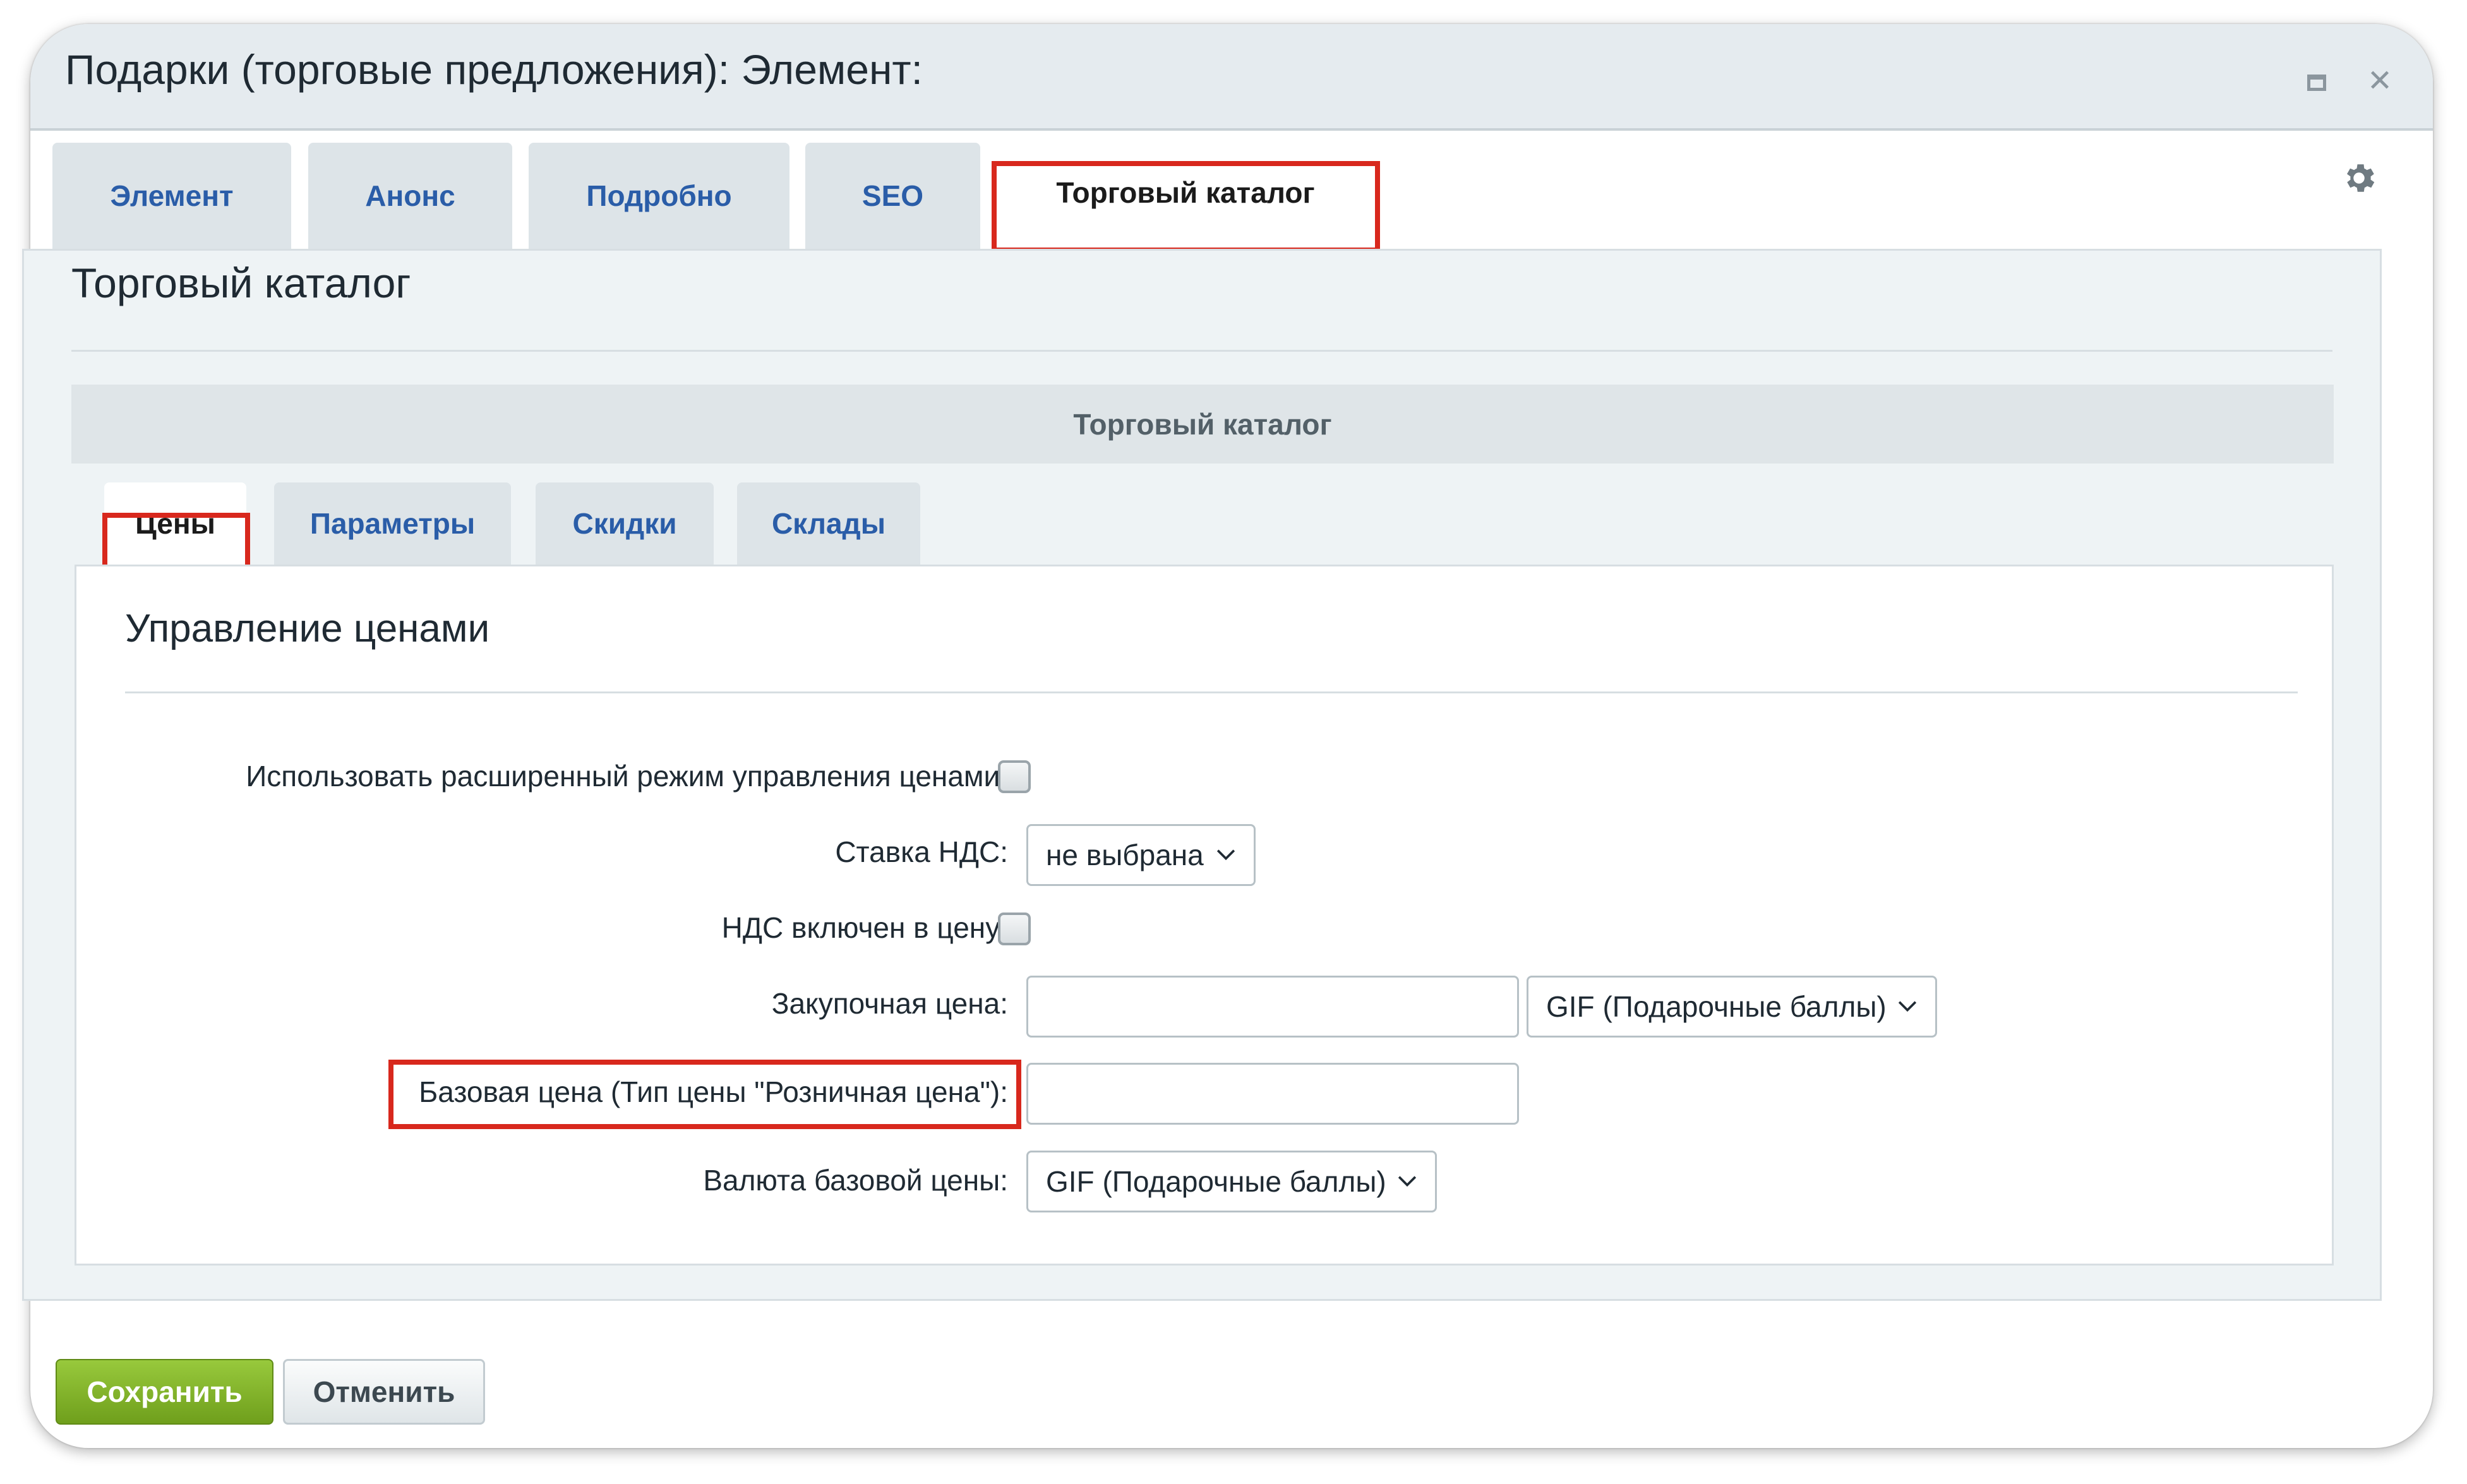  I want to click on vat-rate-label: Ставка НДС:, so click(921, 851).